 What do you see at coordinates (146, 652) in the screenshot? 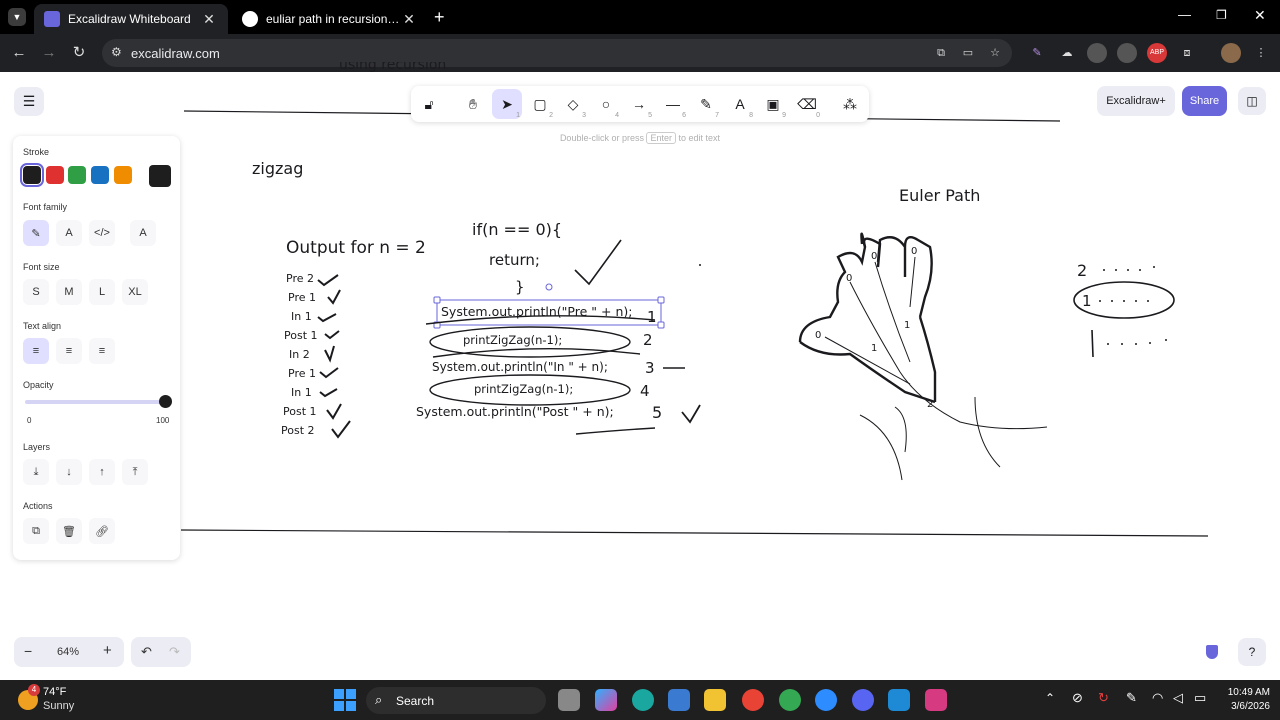
I see `undo-icon: ↶` at bounding box center [146, 652].